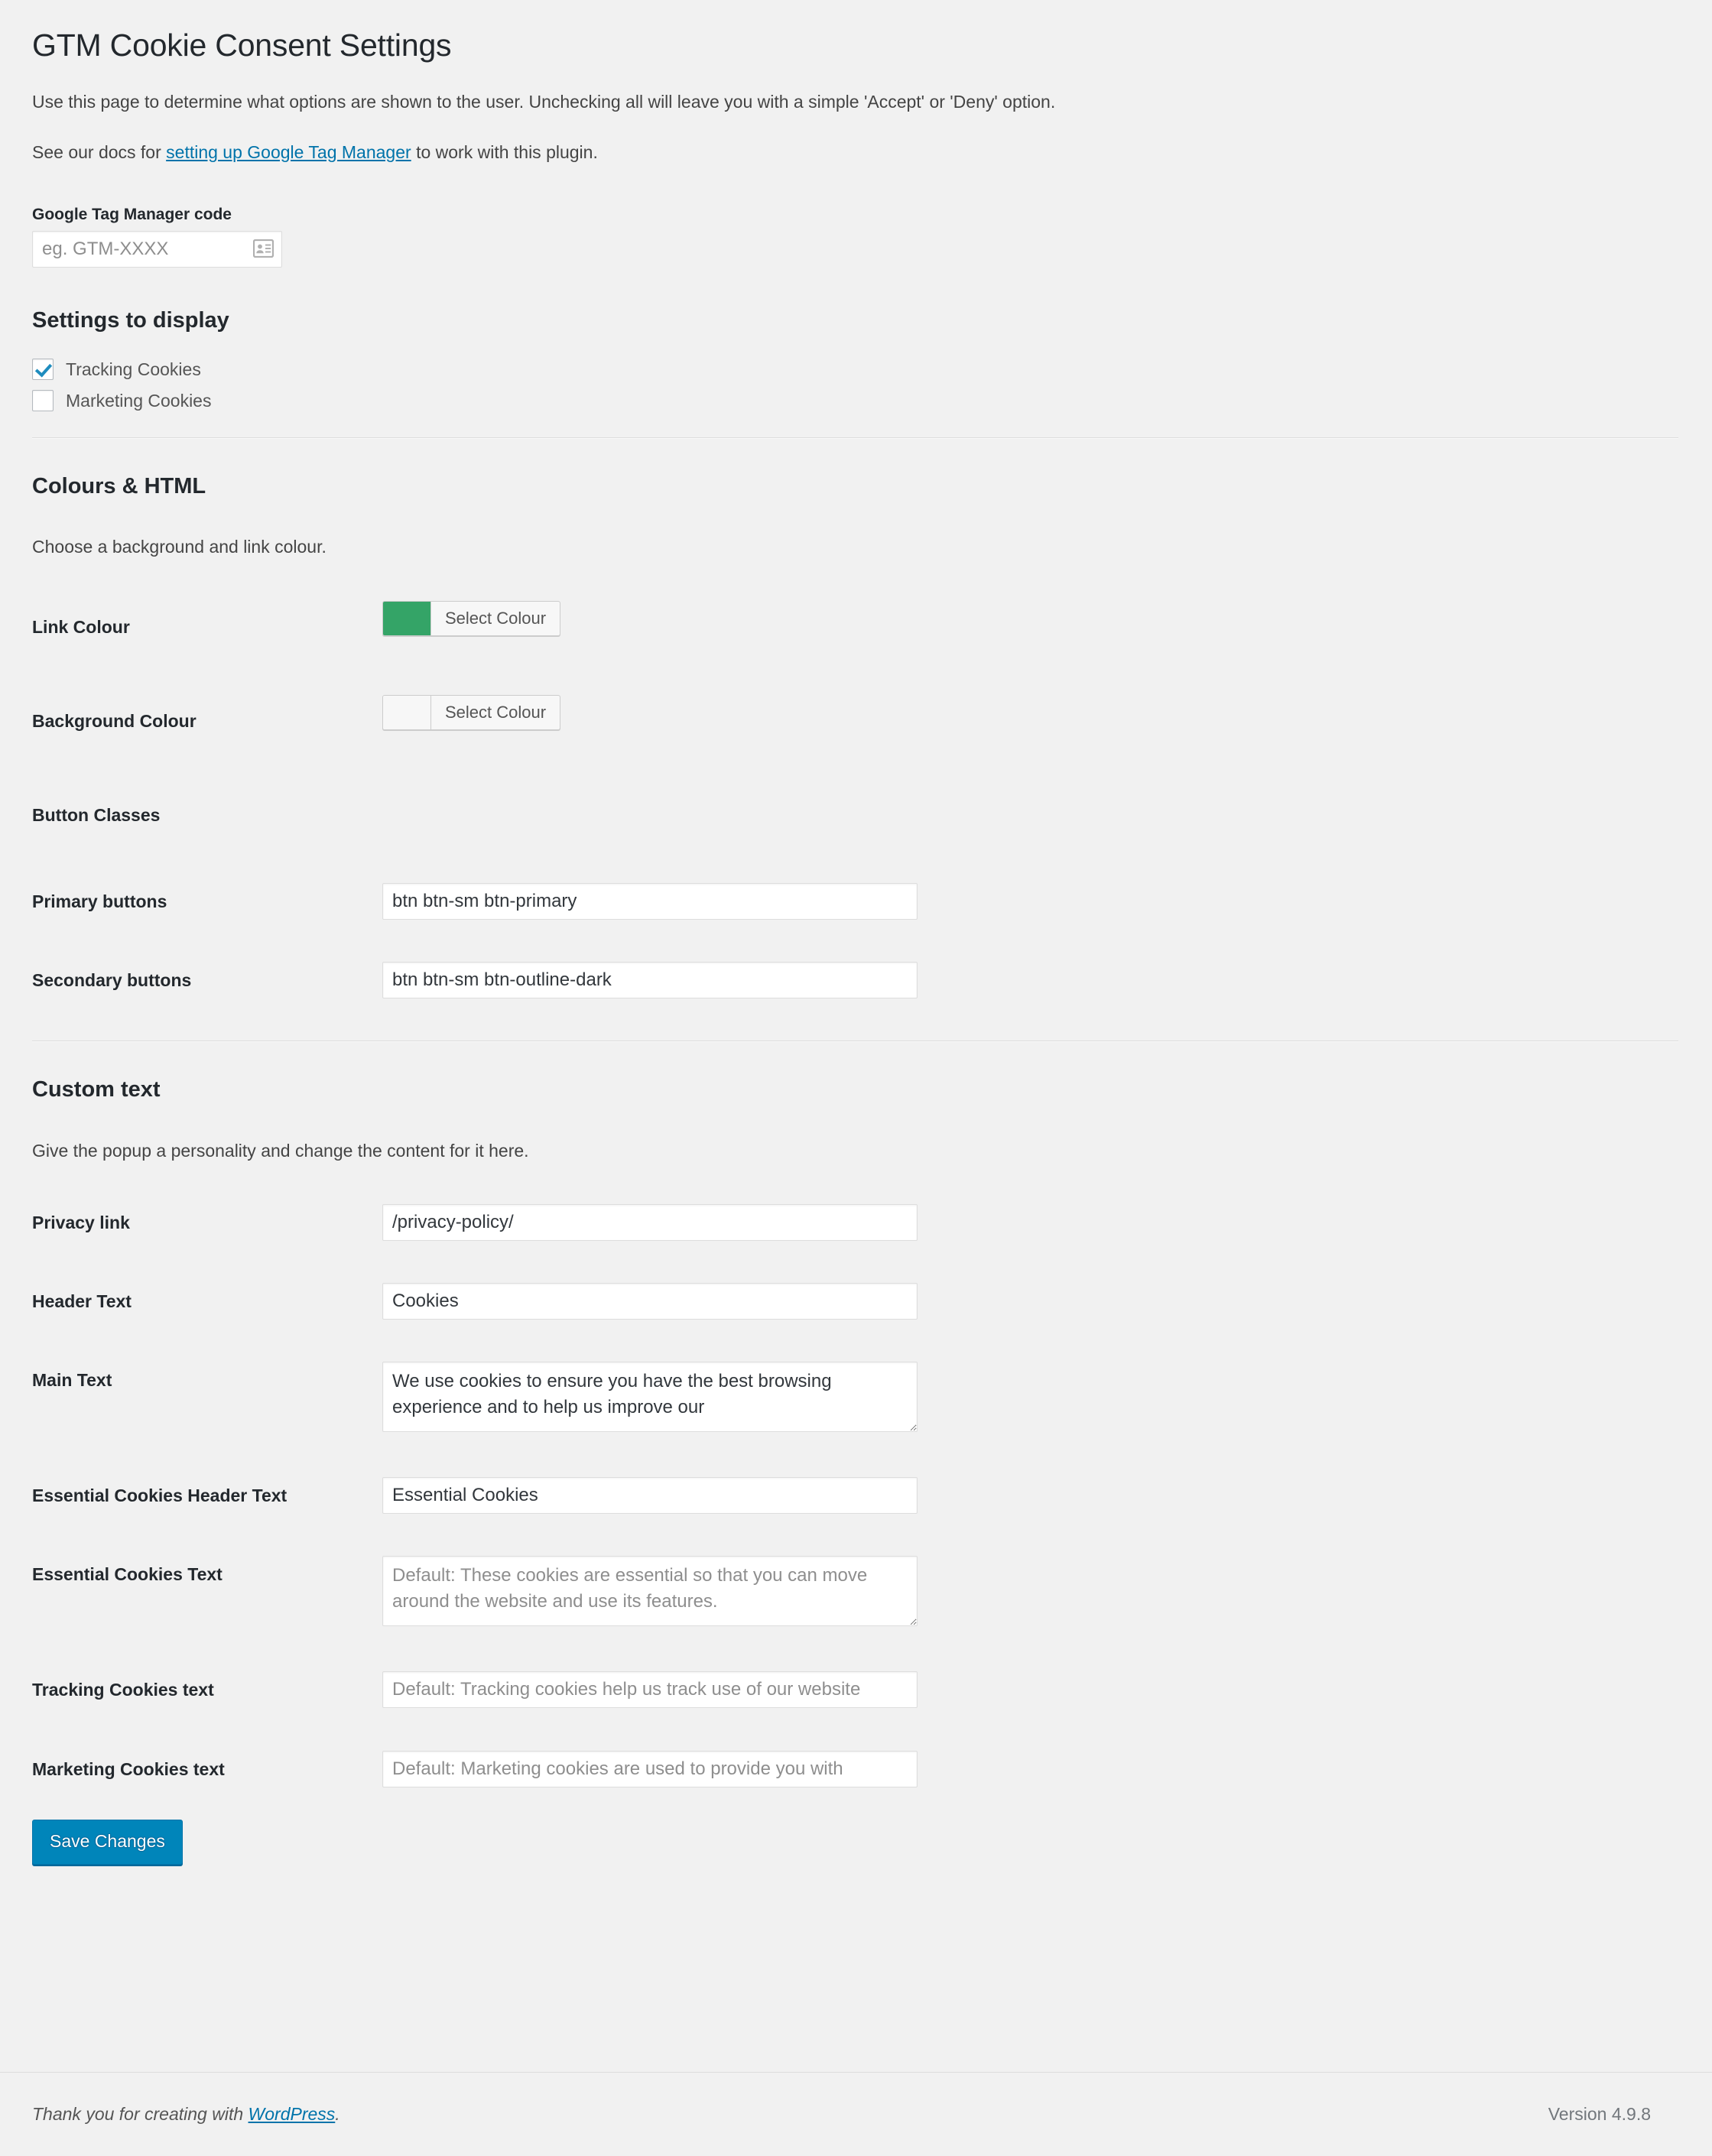  I want to click on label-essential-cookies-header-text: Essential Cookies Header Text, so click(159, 1495).